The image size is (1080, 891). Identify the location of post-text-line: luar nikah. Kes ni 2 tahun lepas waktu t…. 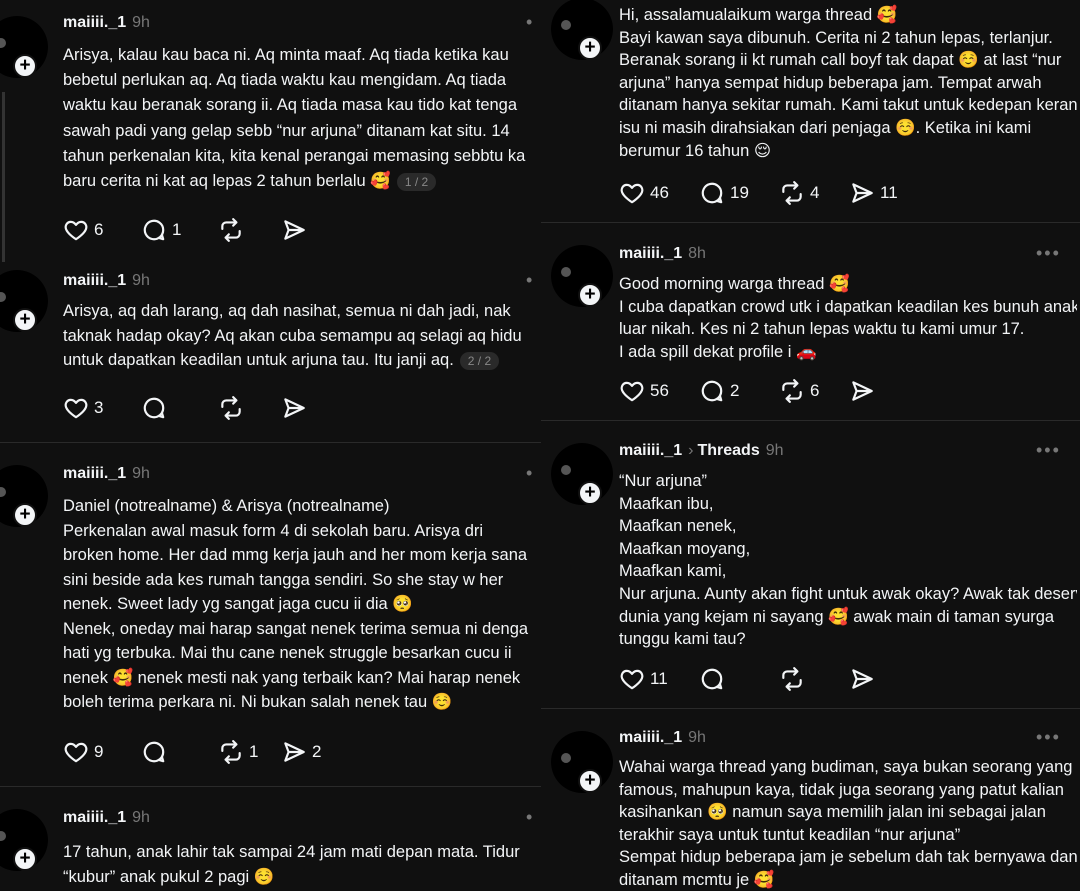
(822, 329).